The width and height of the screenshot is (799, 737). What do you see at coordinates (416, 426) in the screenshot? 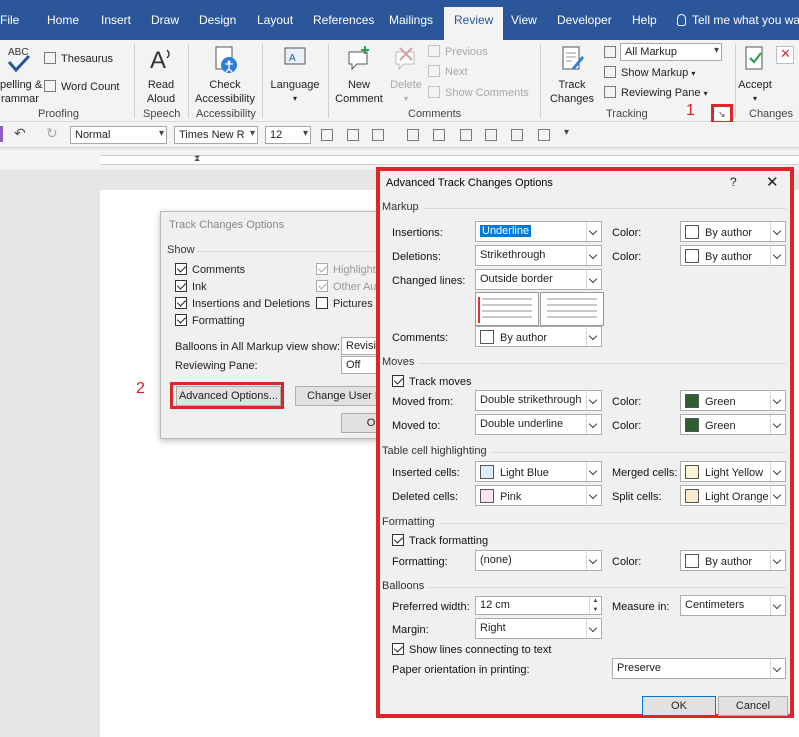
I see `moved-to-label: Moved to:` at bounding box center [416, 426].